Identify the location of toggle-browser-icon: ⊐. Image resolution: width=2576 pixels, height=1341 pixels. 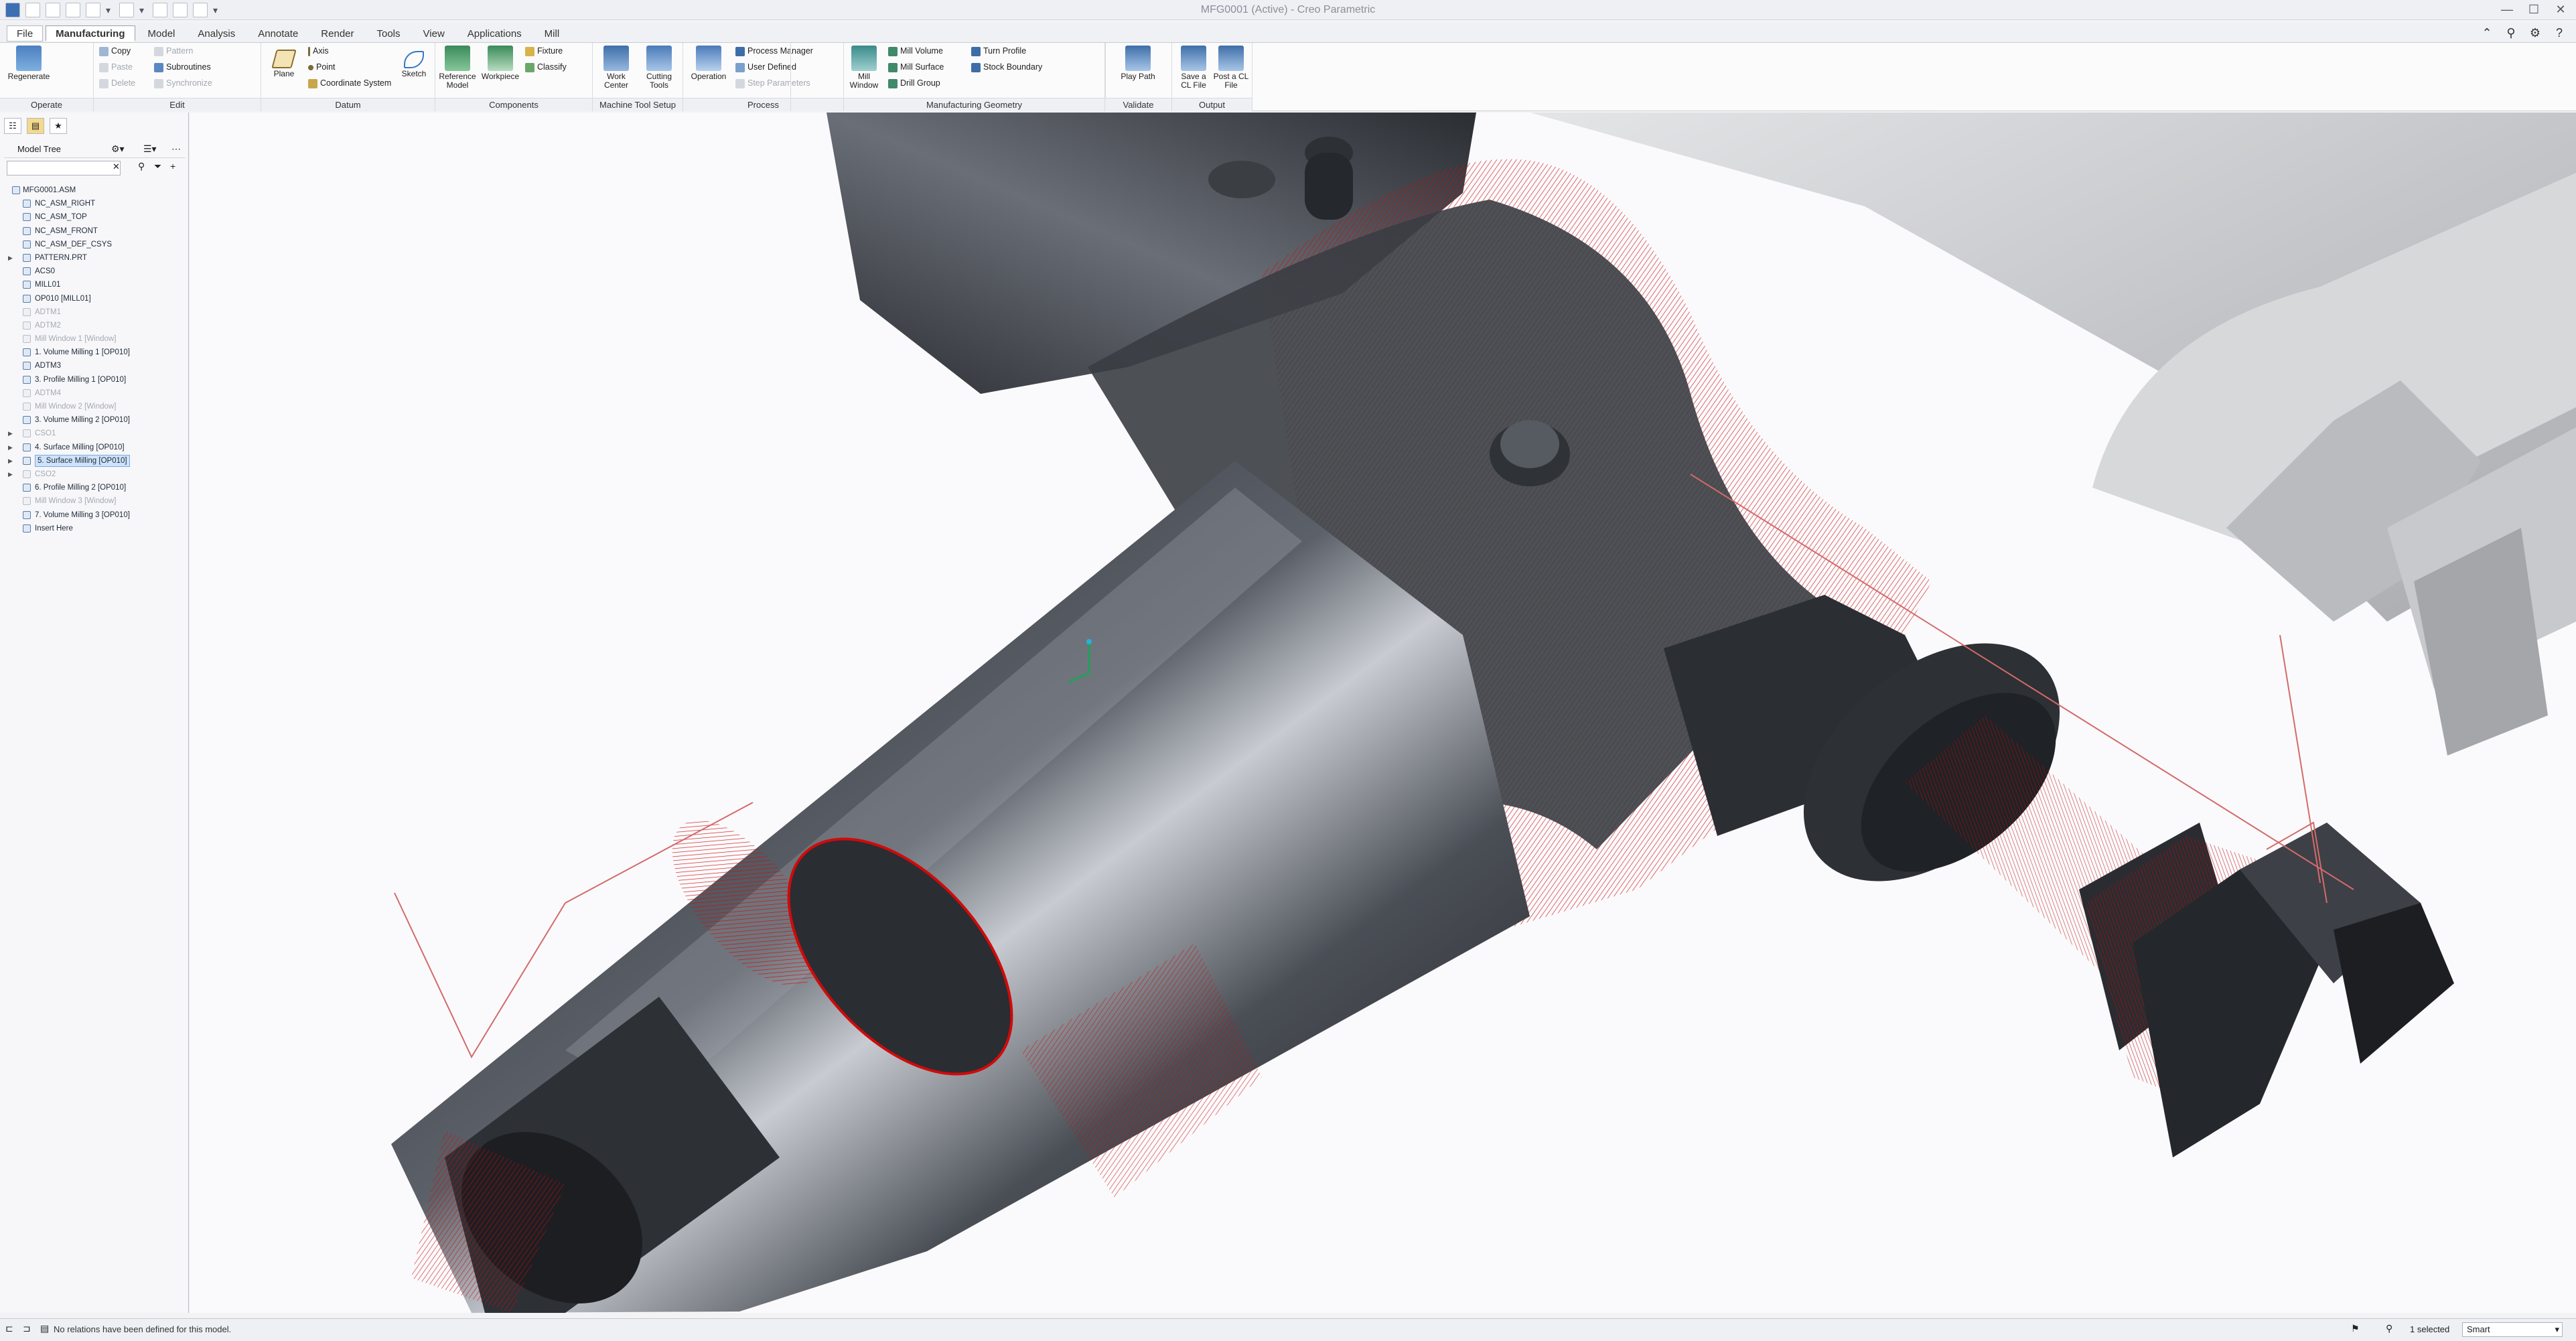
(27, 1328).